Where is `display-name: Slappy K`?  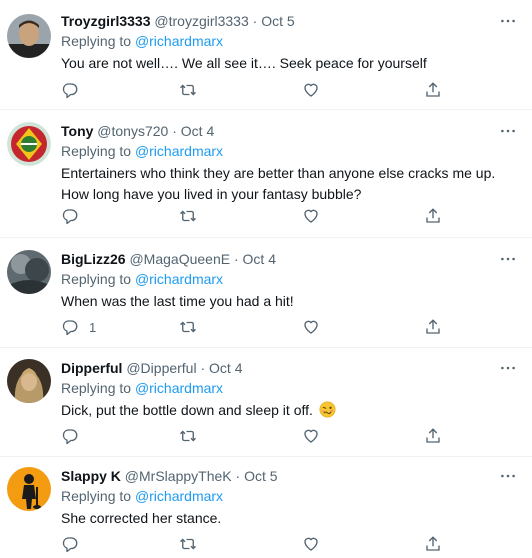 display-name: Slappy K is located at coordinates (91, 476).